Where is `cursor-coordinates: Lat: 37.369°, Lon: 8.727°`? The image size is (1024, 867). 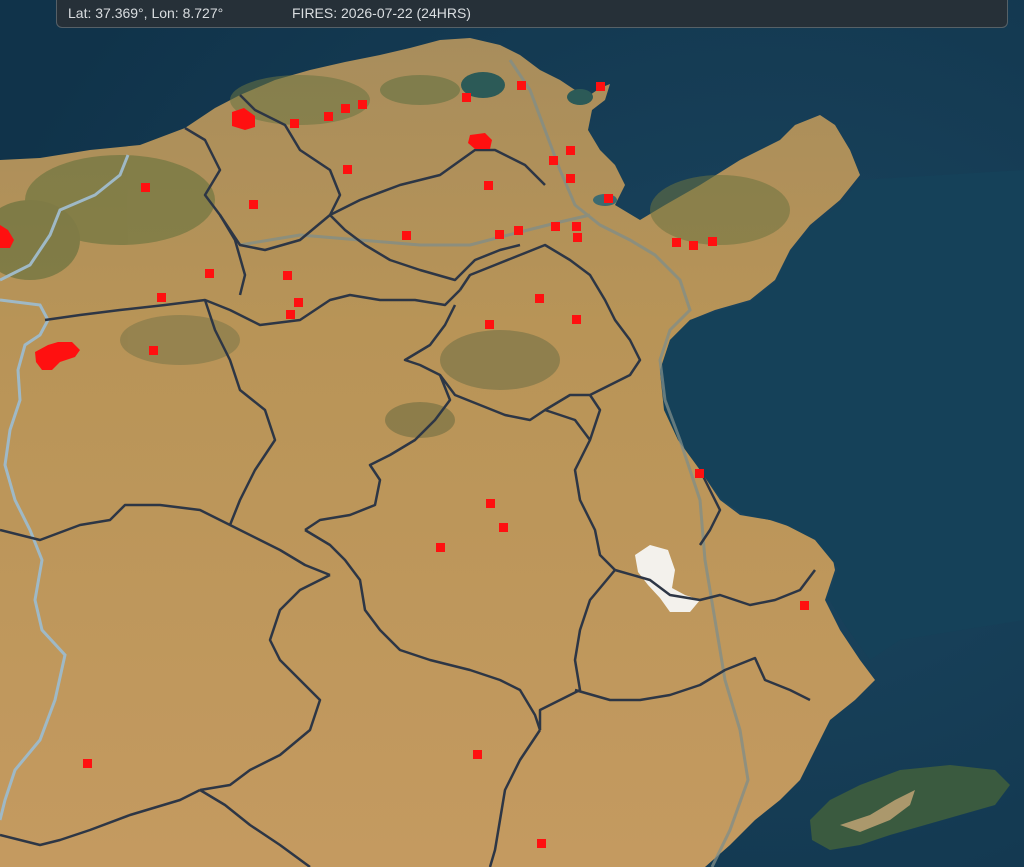
cursor-coordinates: Lat: 37.369°, Lon: 8.727° is located at coordinates (146, 13).